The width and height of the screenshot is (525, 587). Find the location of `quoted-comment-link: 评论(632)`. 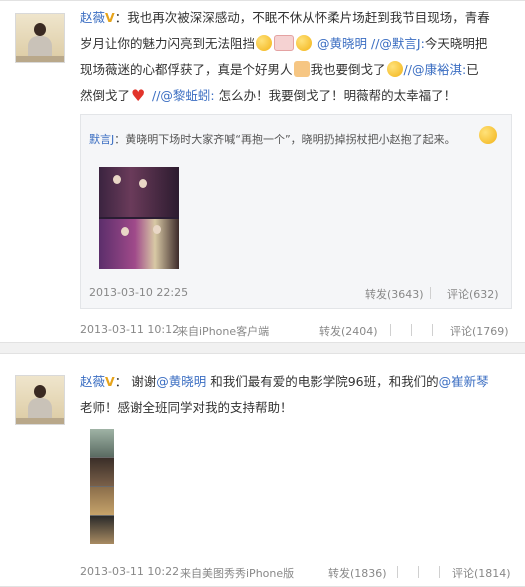

quoted-comment-link: 评论(632) is located at coordinates (473, 294).